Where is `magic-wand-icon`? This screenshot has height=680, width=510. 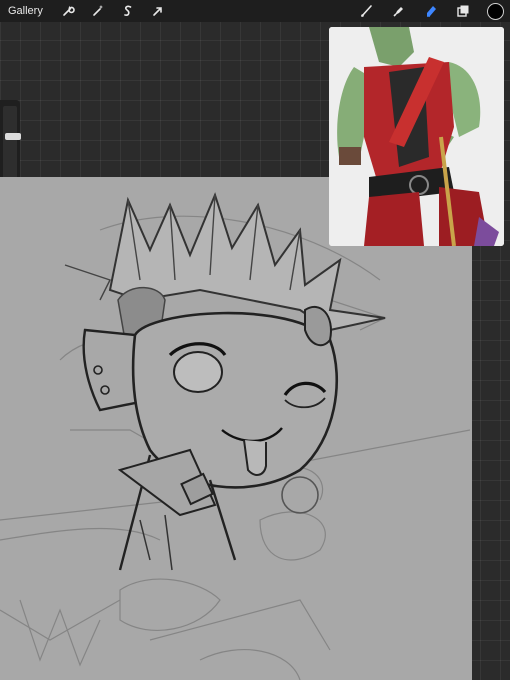
magic-wand-icon is located at coordinates (98, 11).